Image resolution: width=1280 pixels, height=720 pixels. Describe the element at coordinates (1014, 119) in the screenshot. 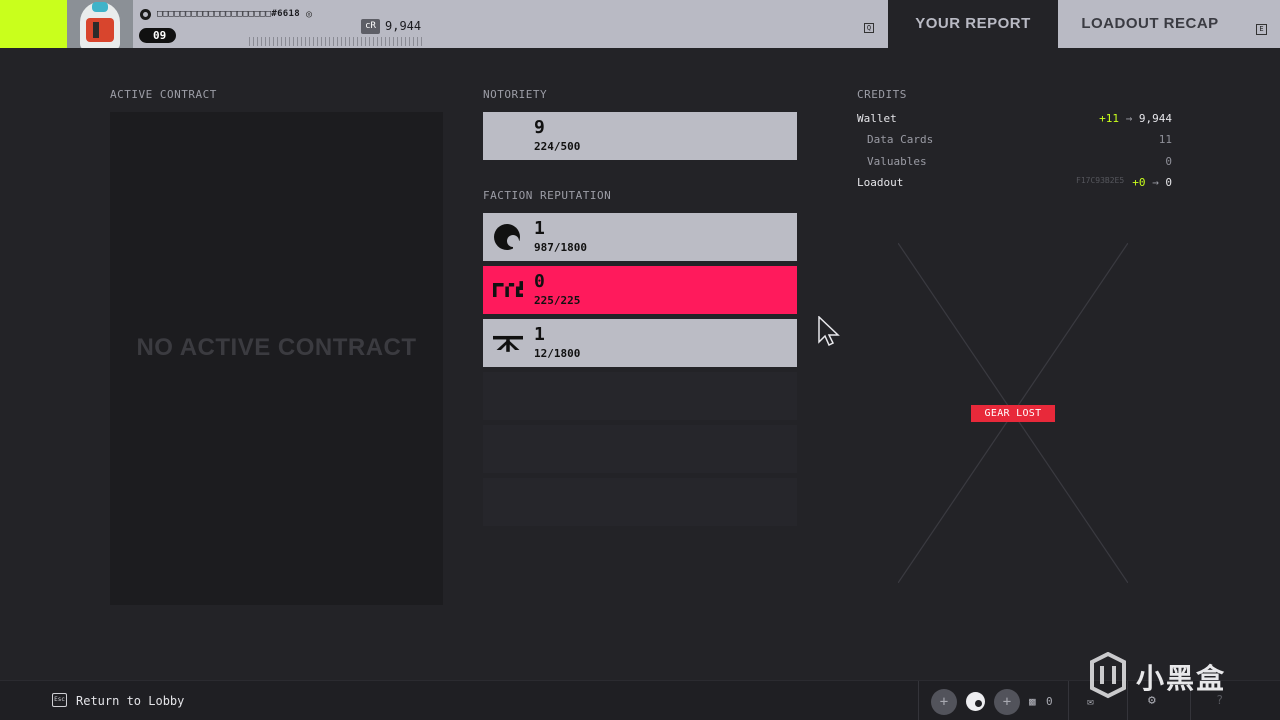

I see `wallet-row: Wallet +11 → 9,944` at that location.